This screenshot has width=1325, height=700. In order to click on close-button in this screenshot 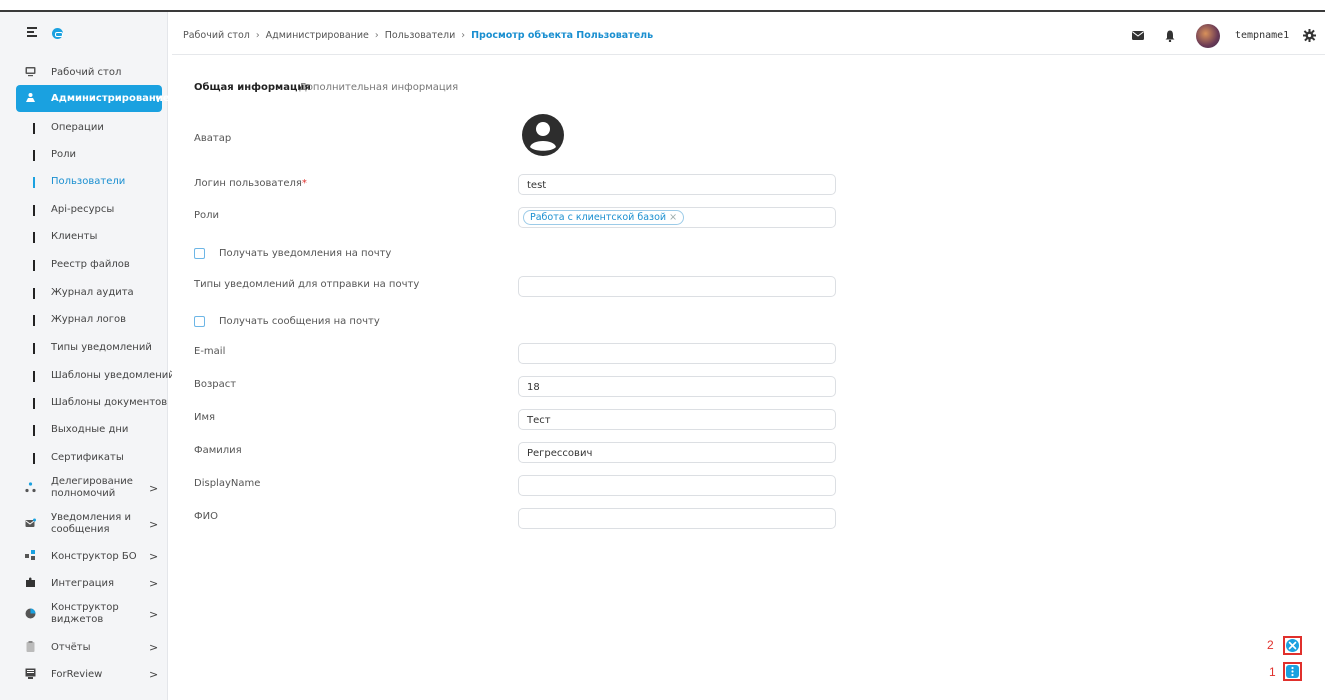, I will do `click(1292, 645)`.